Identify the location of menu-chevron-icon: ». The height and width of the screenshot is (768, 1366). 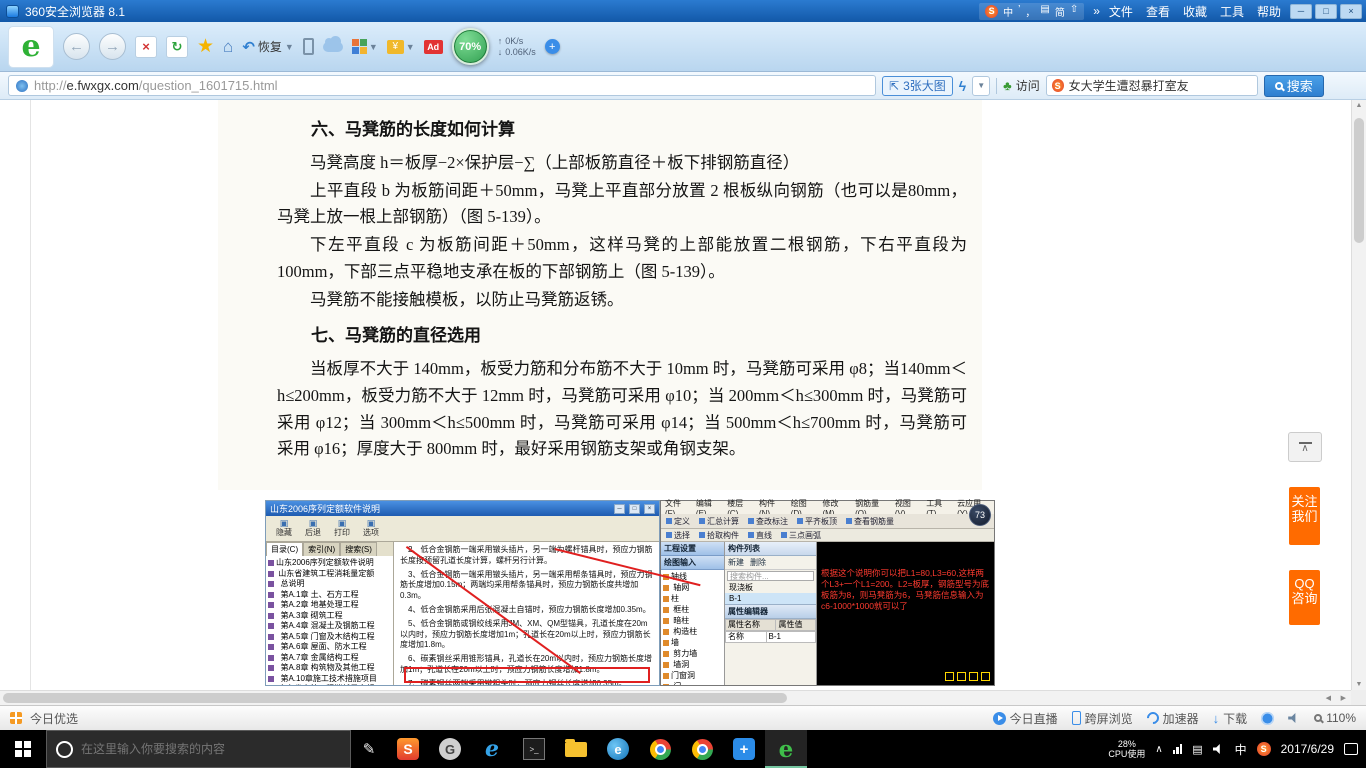
(1096, 11).